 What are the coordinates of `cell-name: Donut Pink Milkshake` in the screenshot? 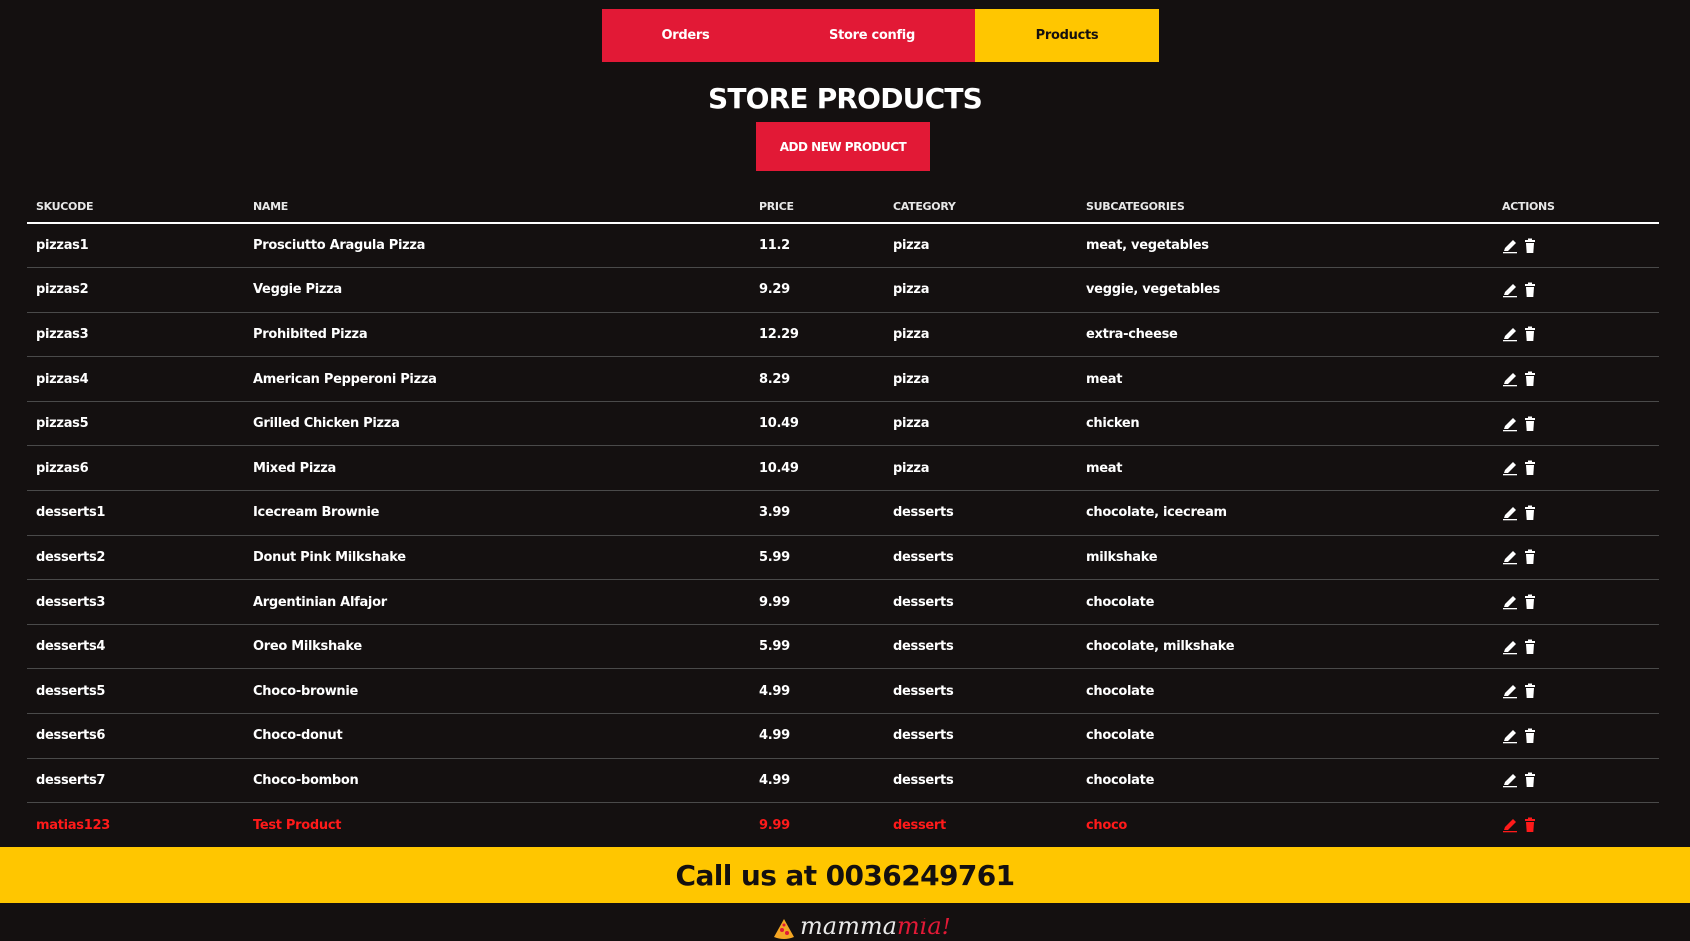 It's located at (497, 558).